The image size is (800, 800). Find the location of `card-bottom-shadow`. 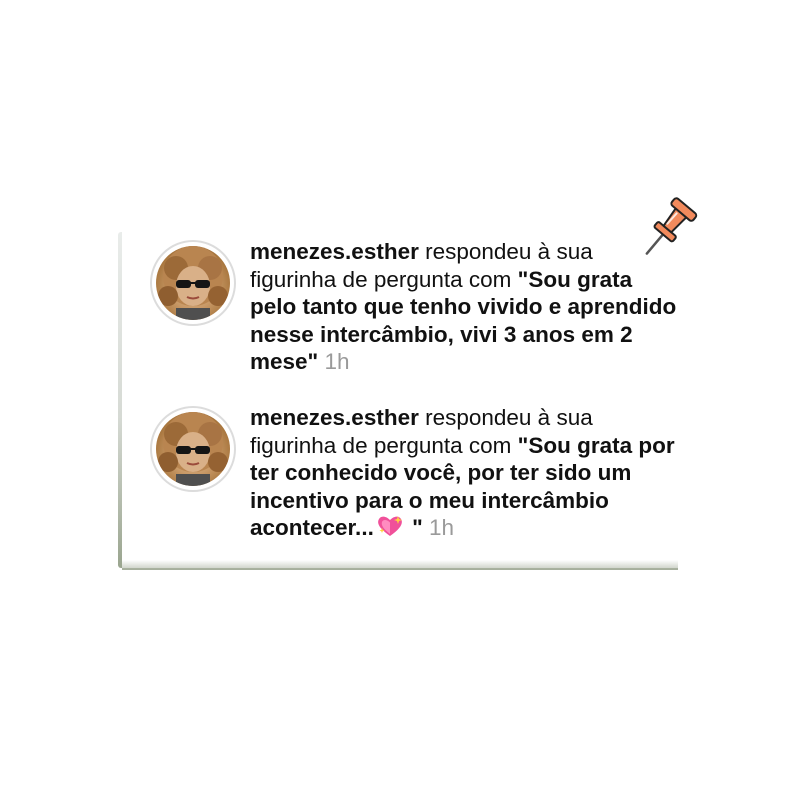

card-bottom-shadow is located at coordinates (400, 565).